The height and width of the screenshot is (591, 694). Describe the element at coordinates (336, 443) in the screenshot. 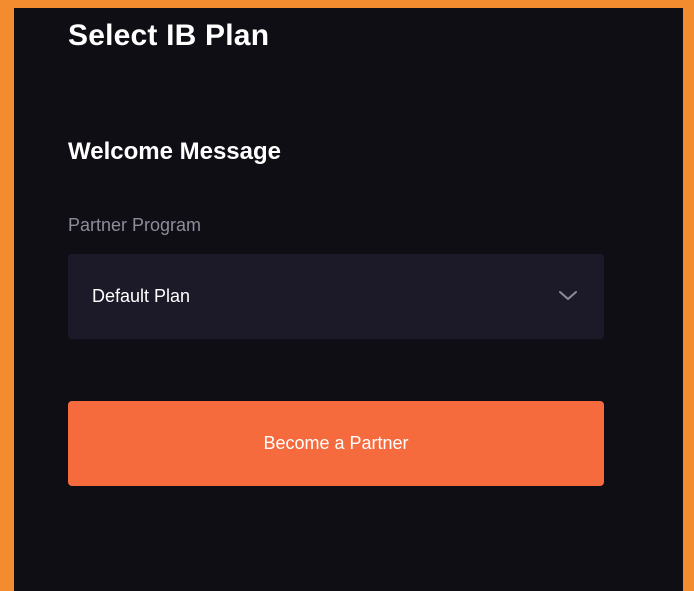

I see `become-partner-button: Become a Partner` at that location.